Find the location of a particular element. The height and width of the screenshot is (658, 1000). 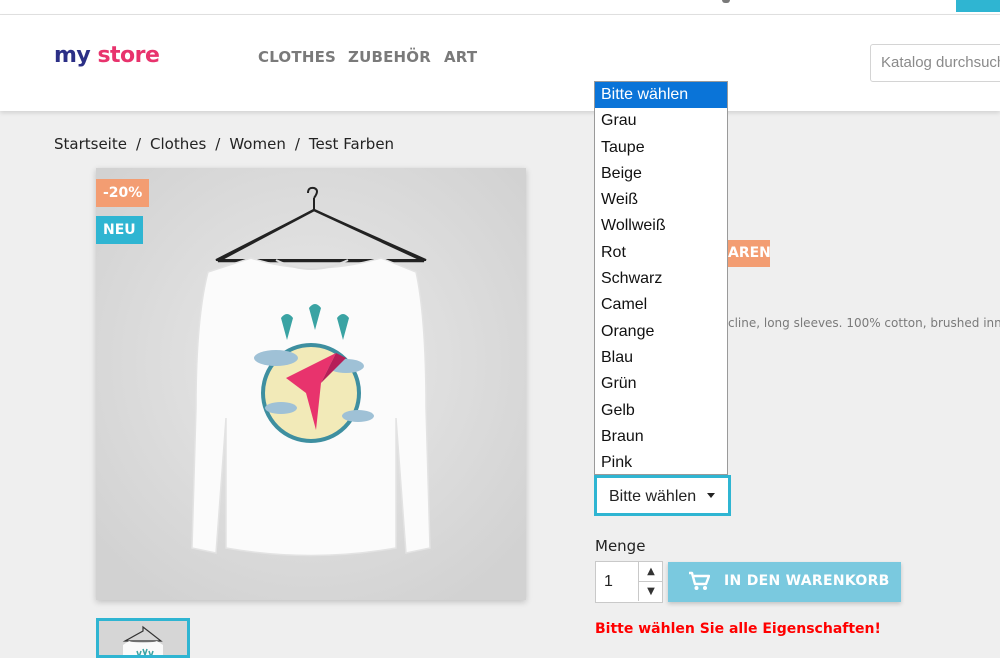

dropdown-option: Grün is located at coordinates (661, 384).